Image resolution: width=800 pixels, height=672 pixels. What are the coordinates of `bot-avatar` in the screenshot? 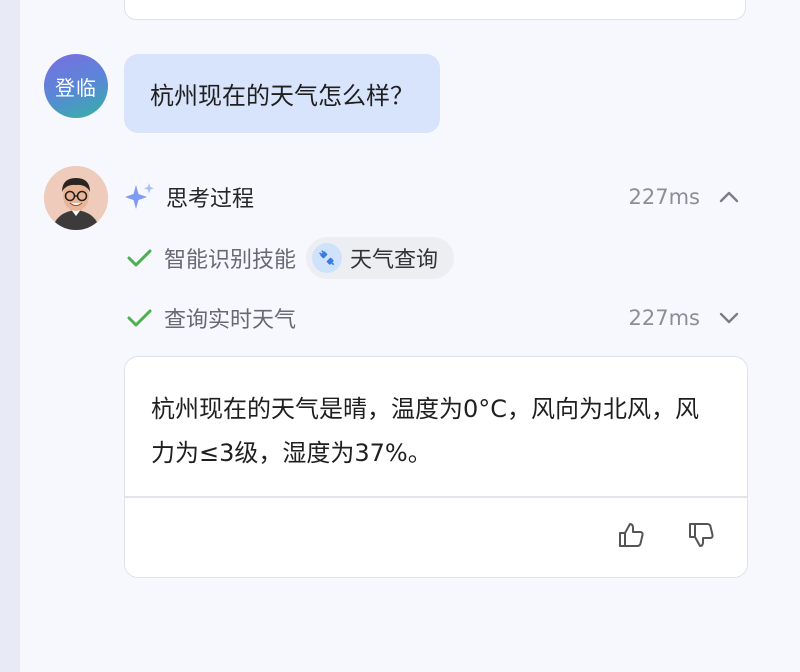 It's located at (76, 198).